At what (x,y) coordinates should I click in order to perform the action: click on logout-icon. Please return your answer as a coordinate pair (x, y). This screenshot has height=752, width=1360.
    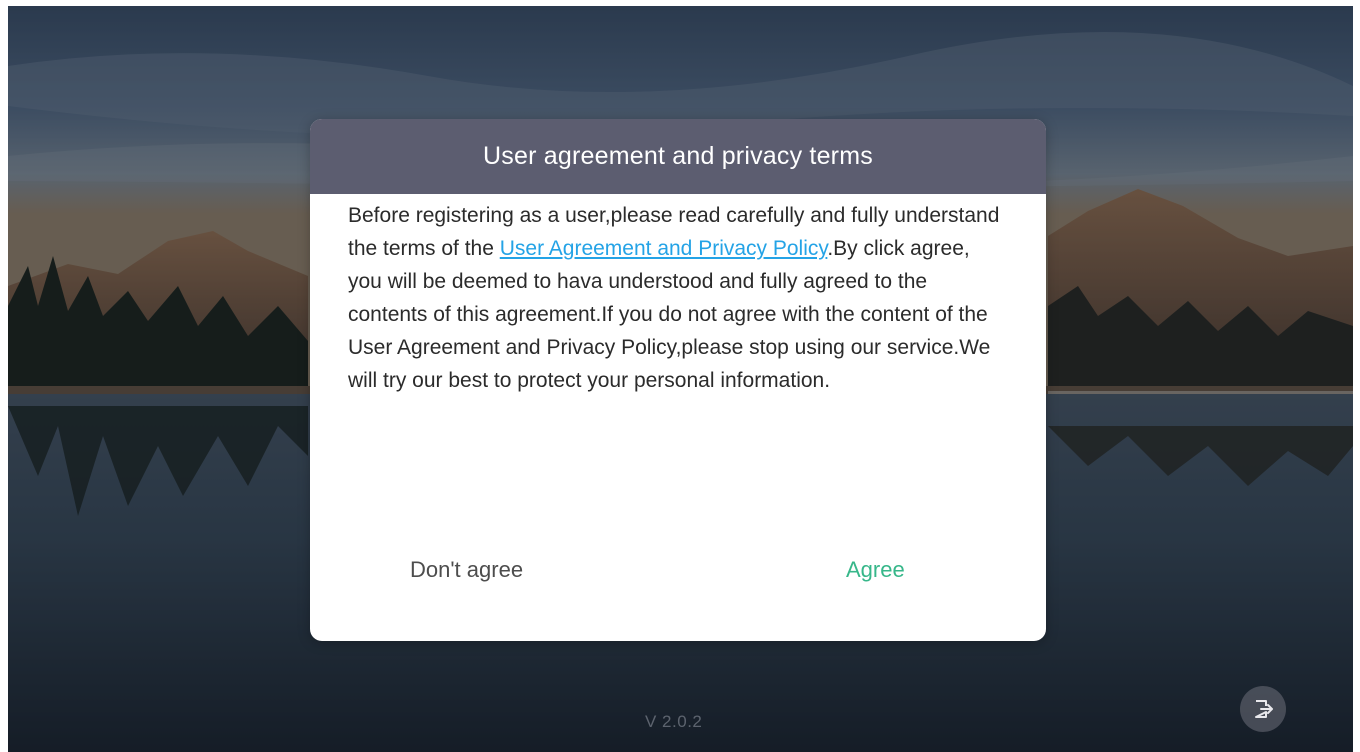
    Looking at the image, I should click on (1264, 709).